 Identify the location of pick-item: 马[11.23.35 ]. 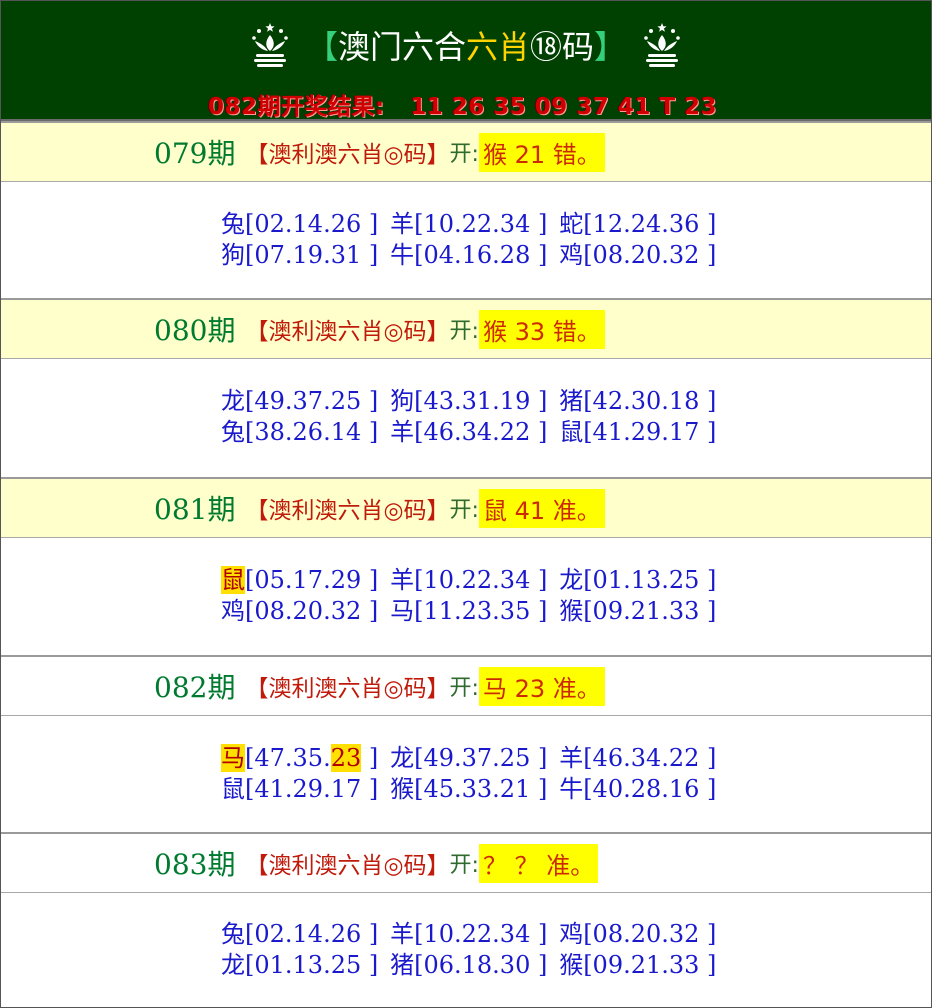
(472, 611).